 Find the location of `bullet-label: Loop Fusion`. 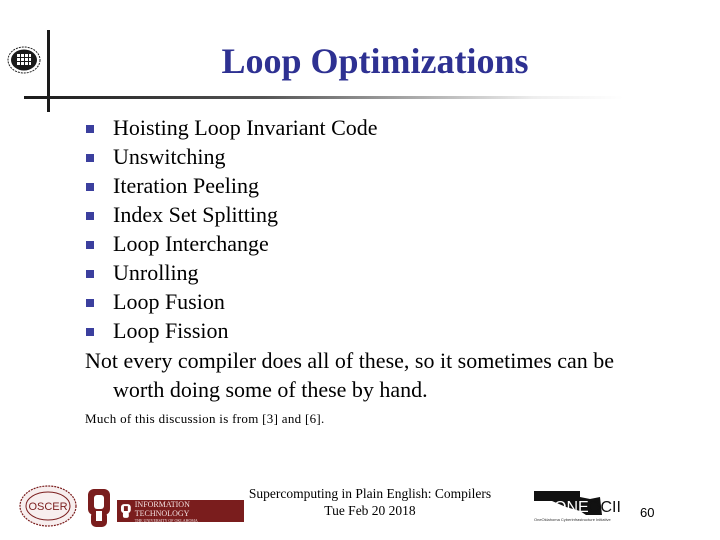

bullet-label: Loop Fusion is located at coordinates (169, 301).